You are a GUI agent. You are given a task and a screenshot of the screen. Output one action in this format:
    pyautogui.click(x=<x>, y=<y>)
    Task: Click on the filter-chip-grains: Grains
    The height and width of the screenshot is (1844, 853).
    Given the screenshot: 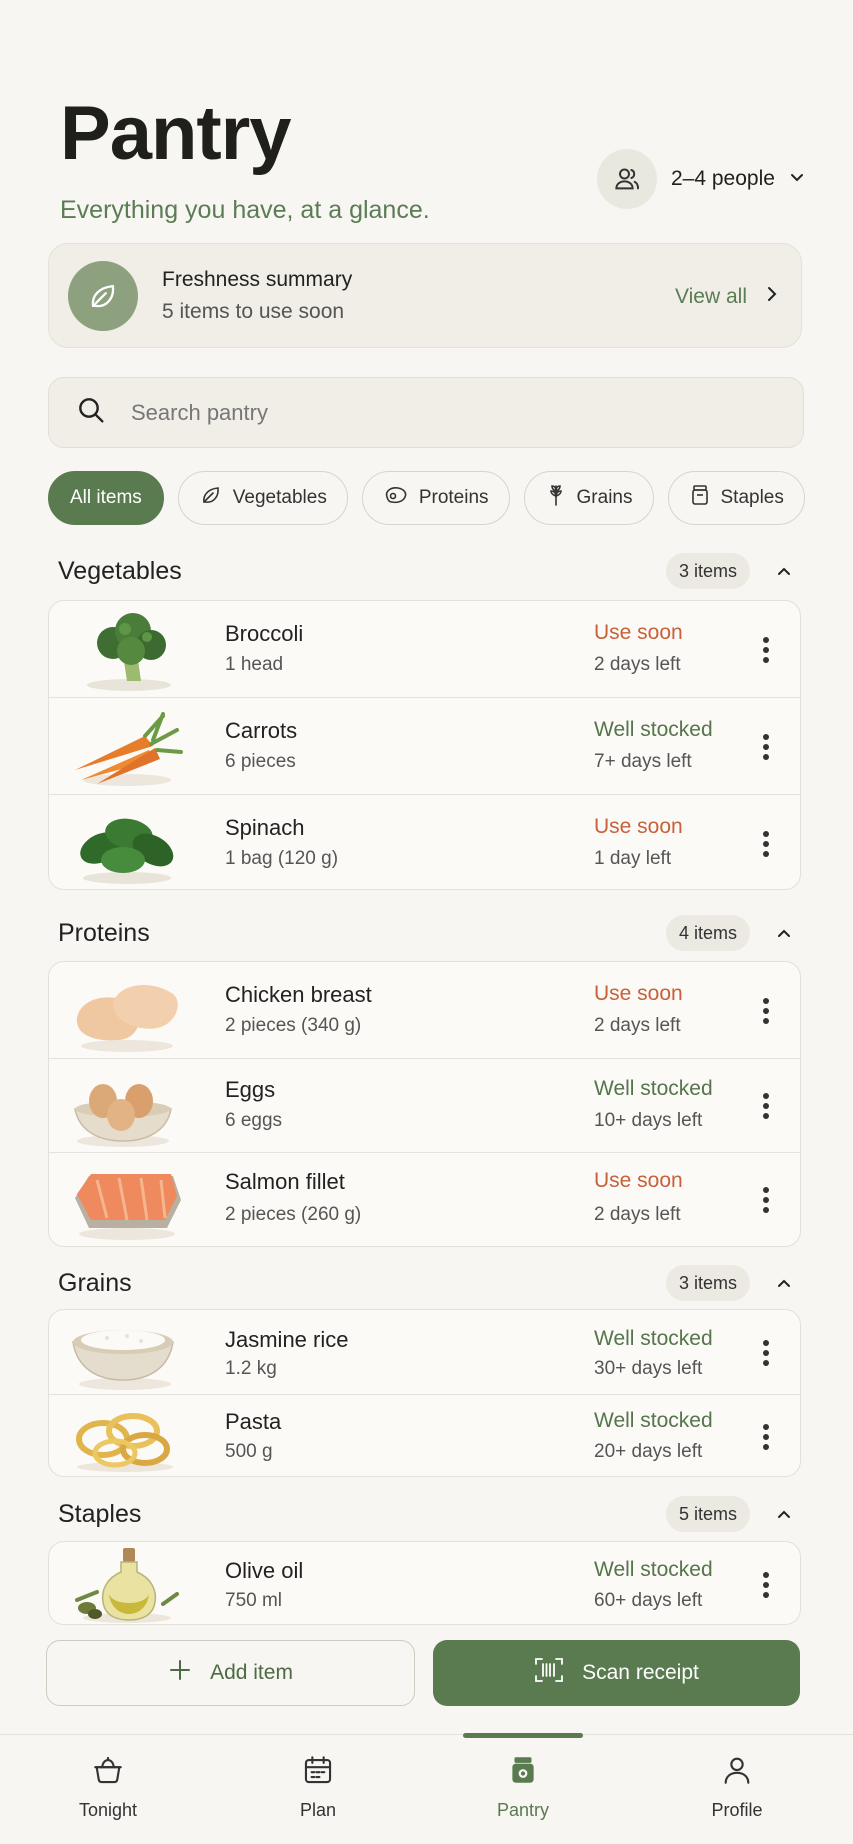 What is the action you would take?
    pyautogui.click(x=588, y=498)
    